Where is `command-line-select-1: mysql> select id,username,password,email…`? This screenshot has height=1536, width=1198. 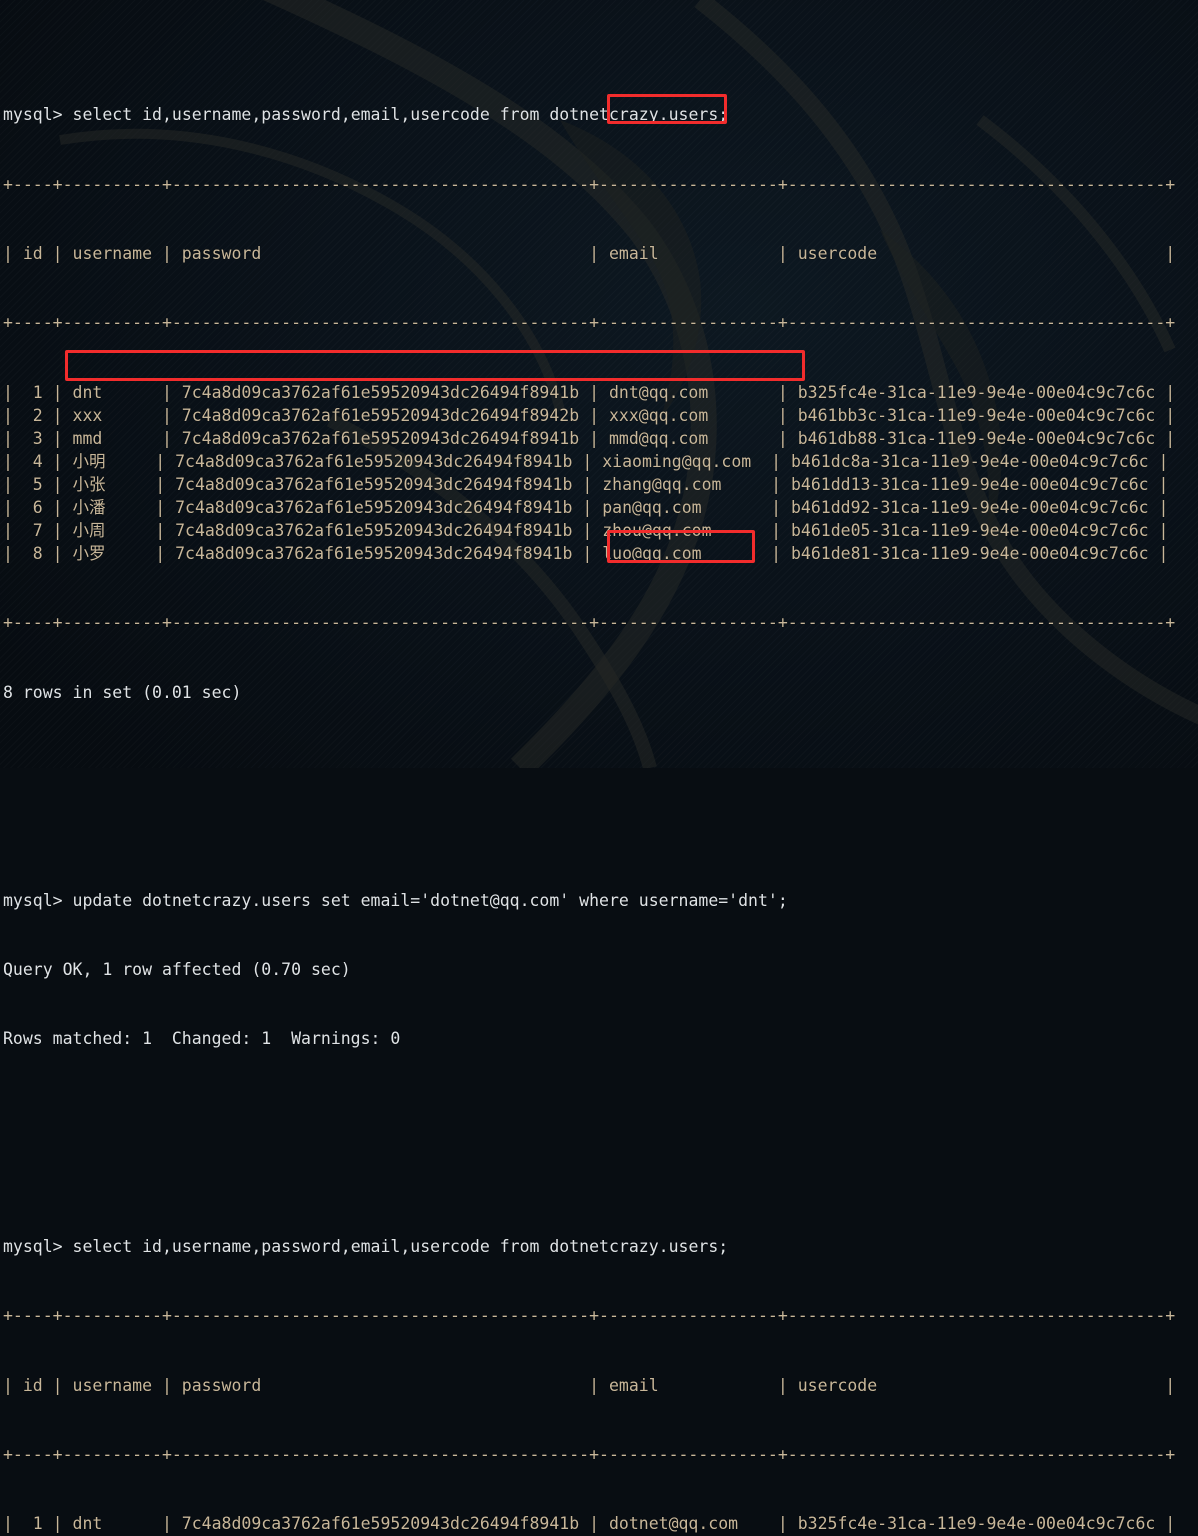
command-line-select-1: mysql> select id,username,password,email… is located at coordinates (600, 114).